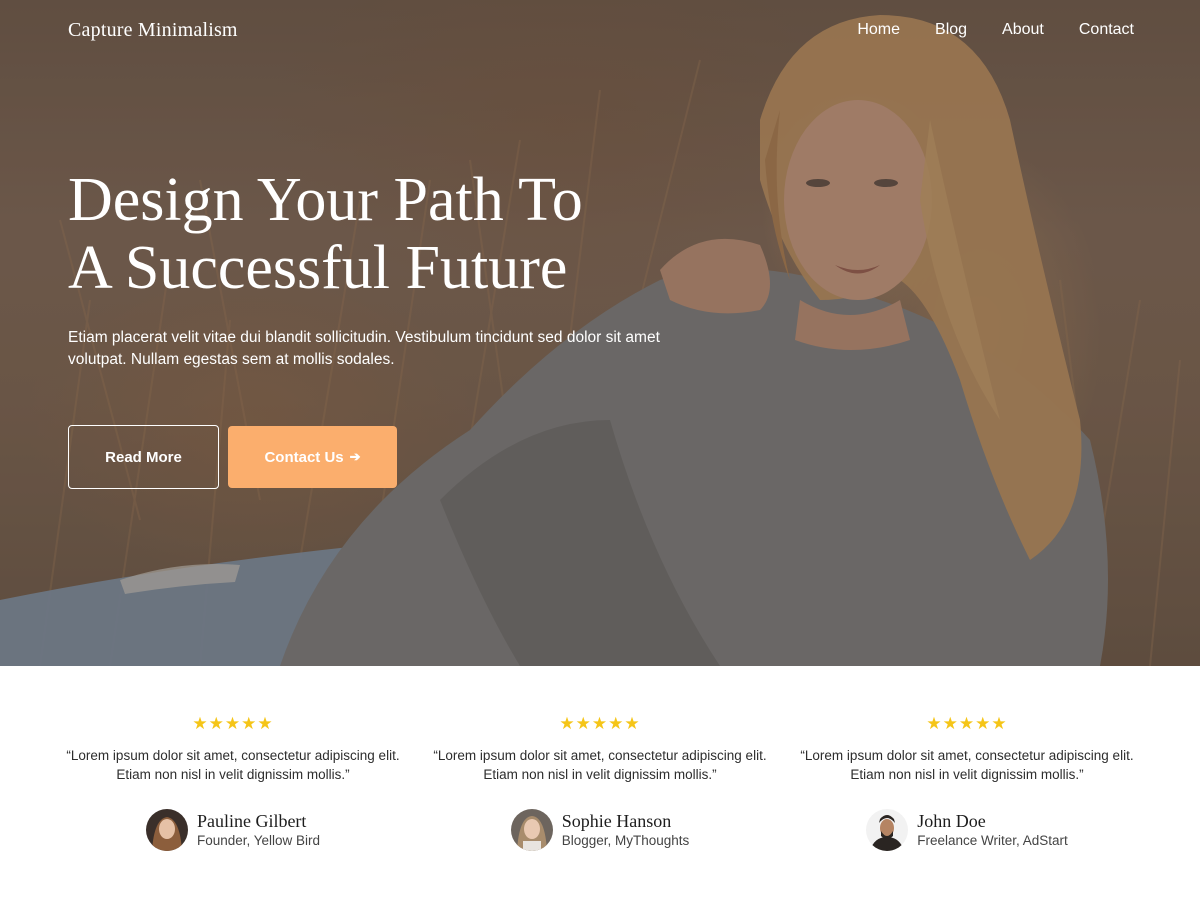 The width and height of the screenshot is (1200, 900). I want to click on read-more-button: Read More, so click(143, 457).